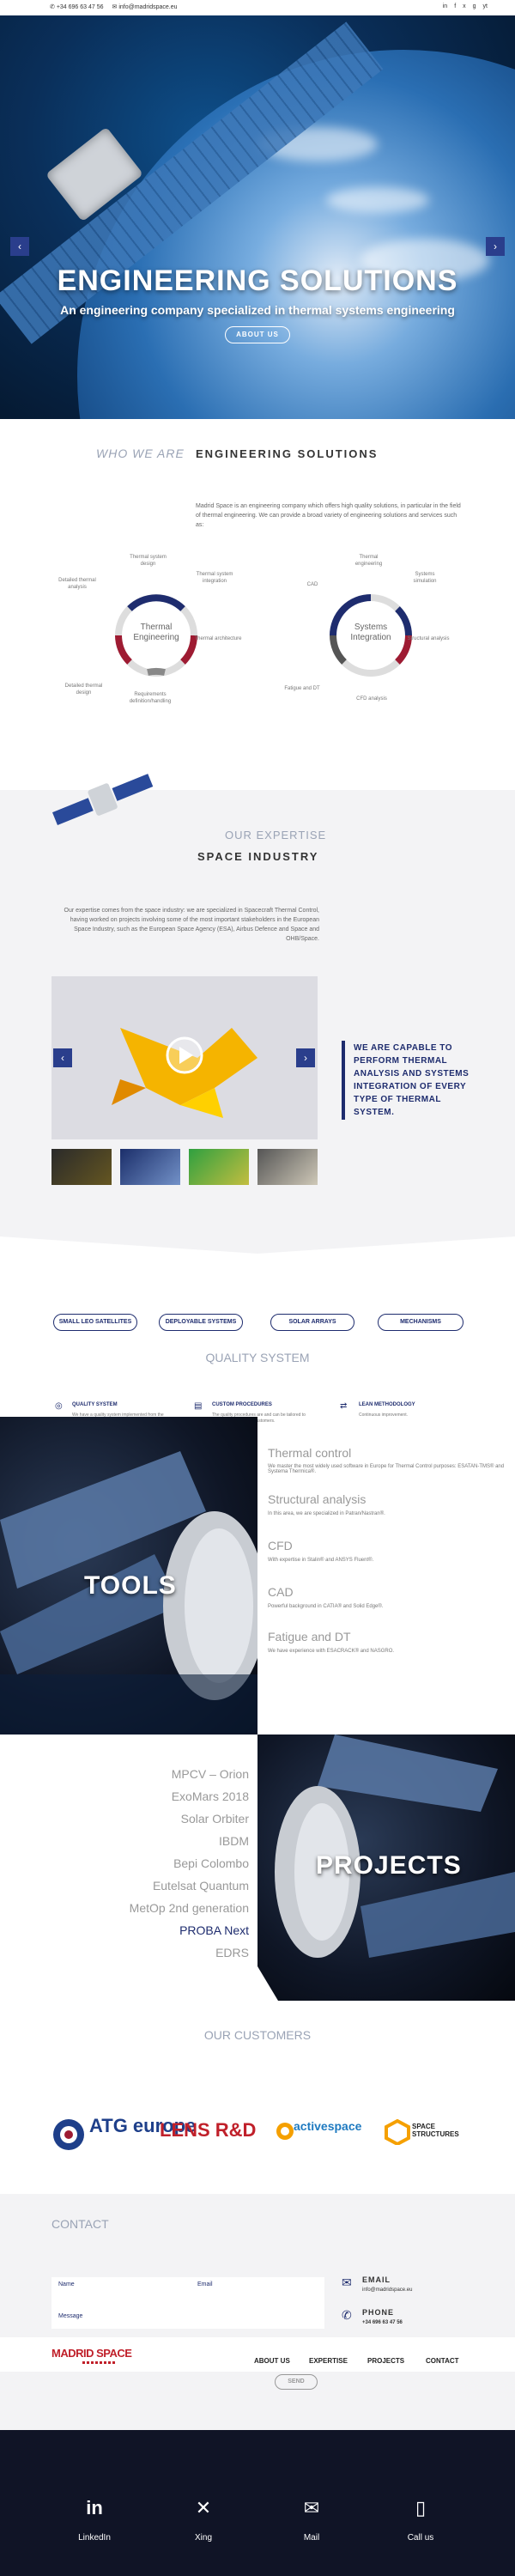  Describe the element at coordinates (185, 1073) in the screenshot. I see `thermal-model-image` at that location.